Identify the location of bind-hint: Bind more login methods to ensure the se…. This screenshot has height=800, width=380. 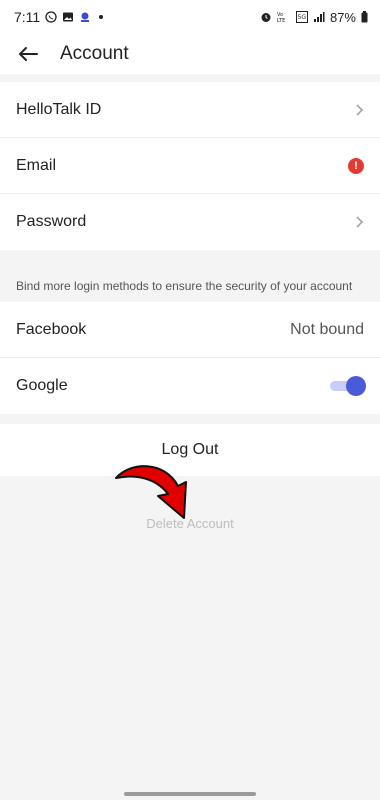
(184, 286).